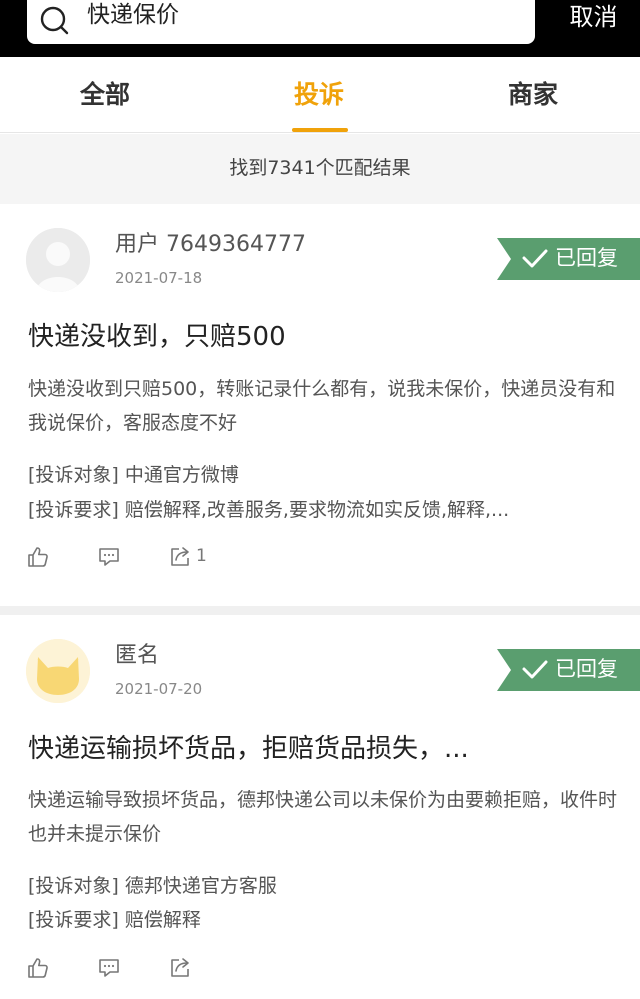  What do you see at coordinates (133, 15) in the screenshot?
I see `search-query: 快递保价` at bounding box center [133, 15].